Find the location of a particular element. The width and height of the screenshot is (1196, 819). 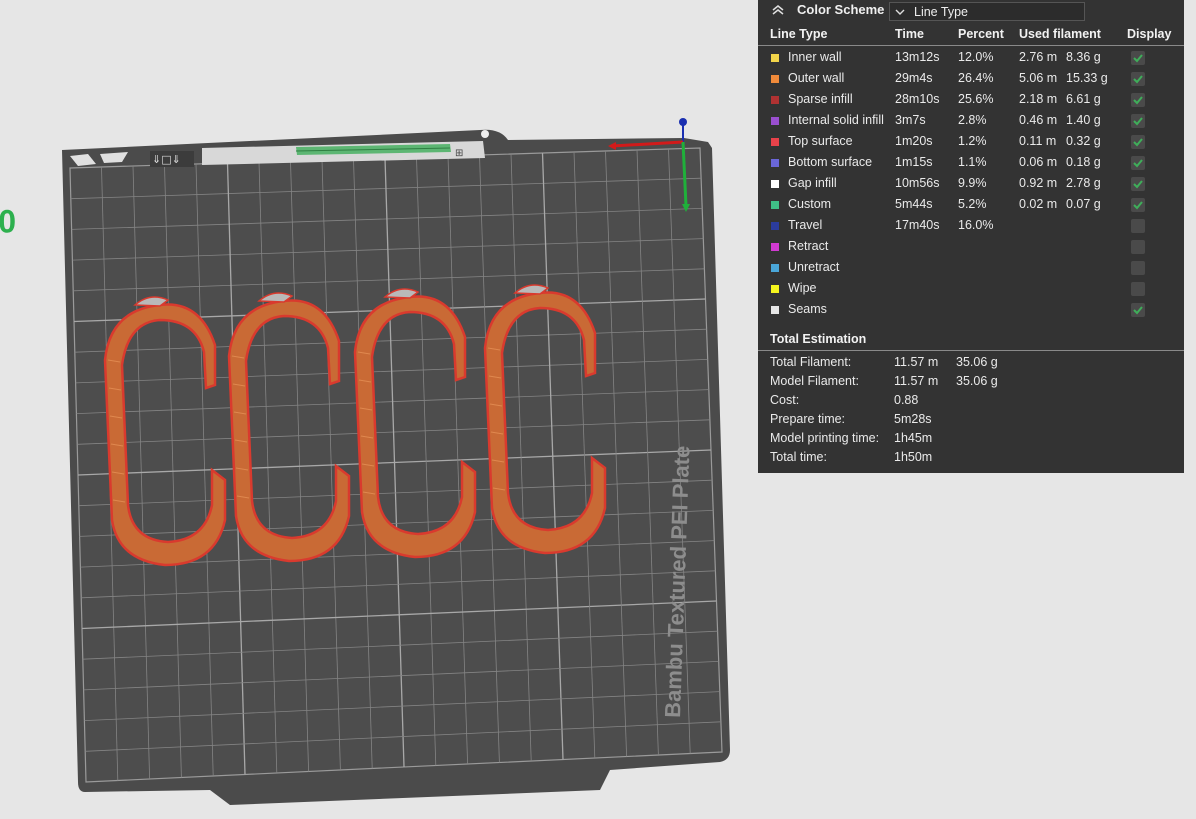

total-row: Total time: 1h50m is located at coordinates (971, 457).